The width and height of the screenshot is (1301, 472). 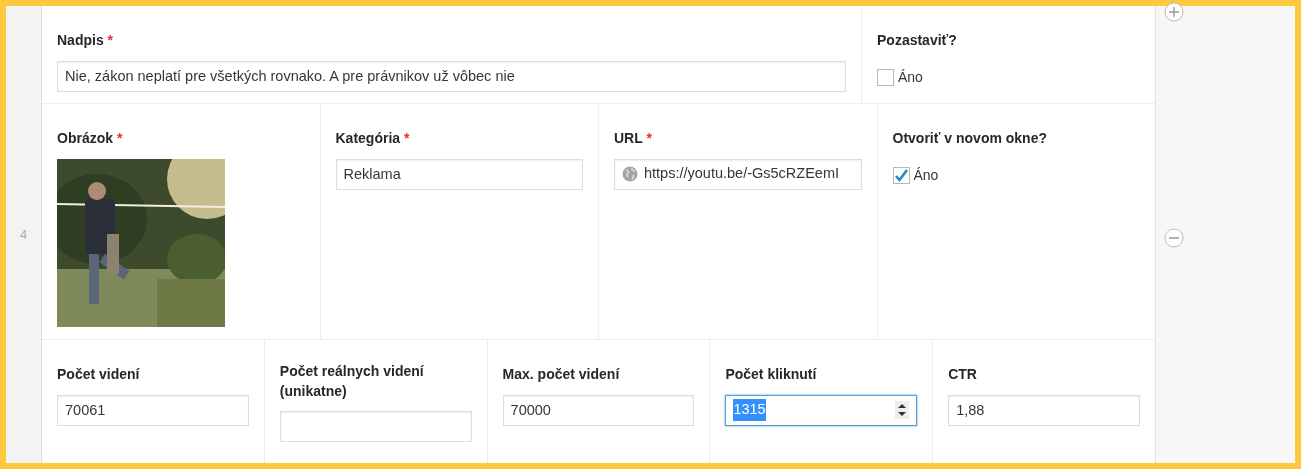 I want to click on field-label: Max. počet videní, so click(x=561, y=374).